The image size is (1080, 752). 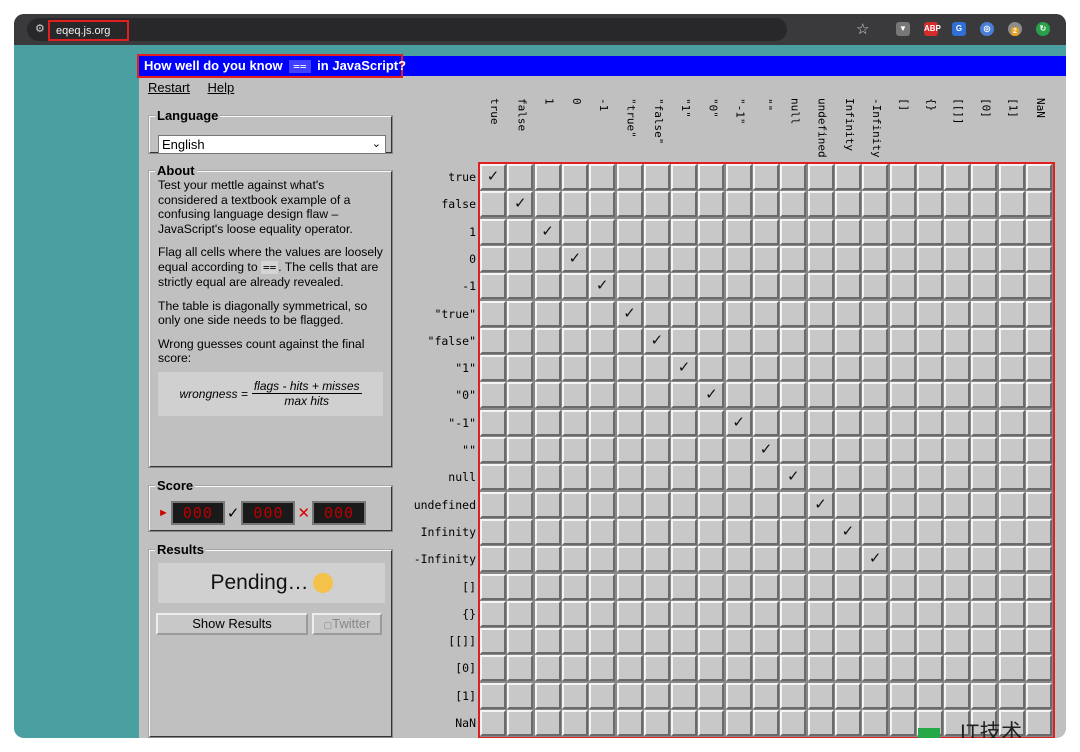 What do you see at coordinates (407, 29) in the screenshot?
I see `address-bar: ⚙ eqeq.js.org` at bounding box center [407, 29].